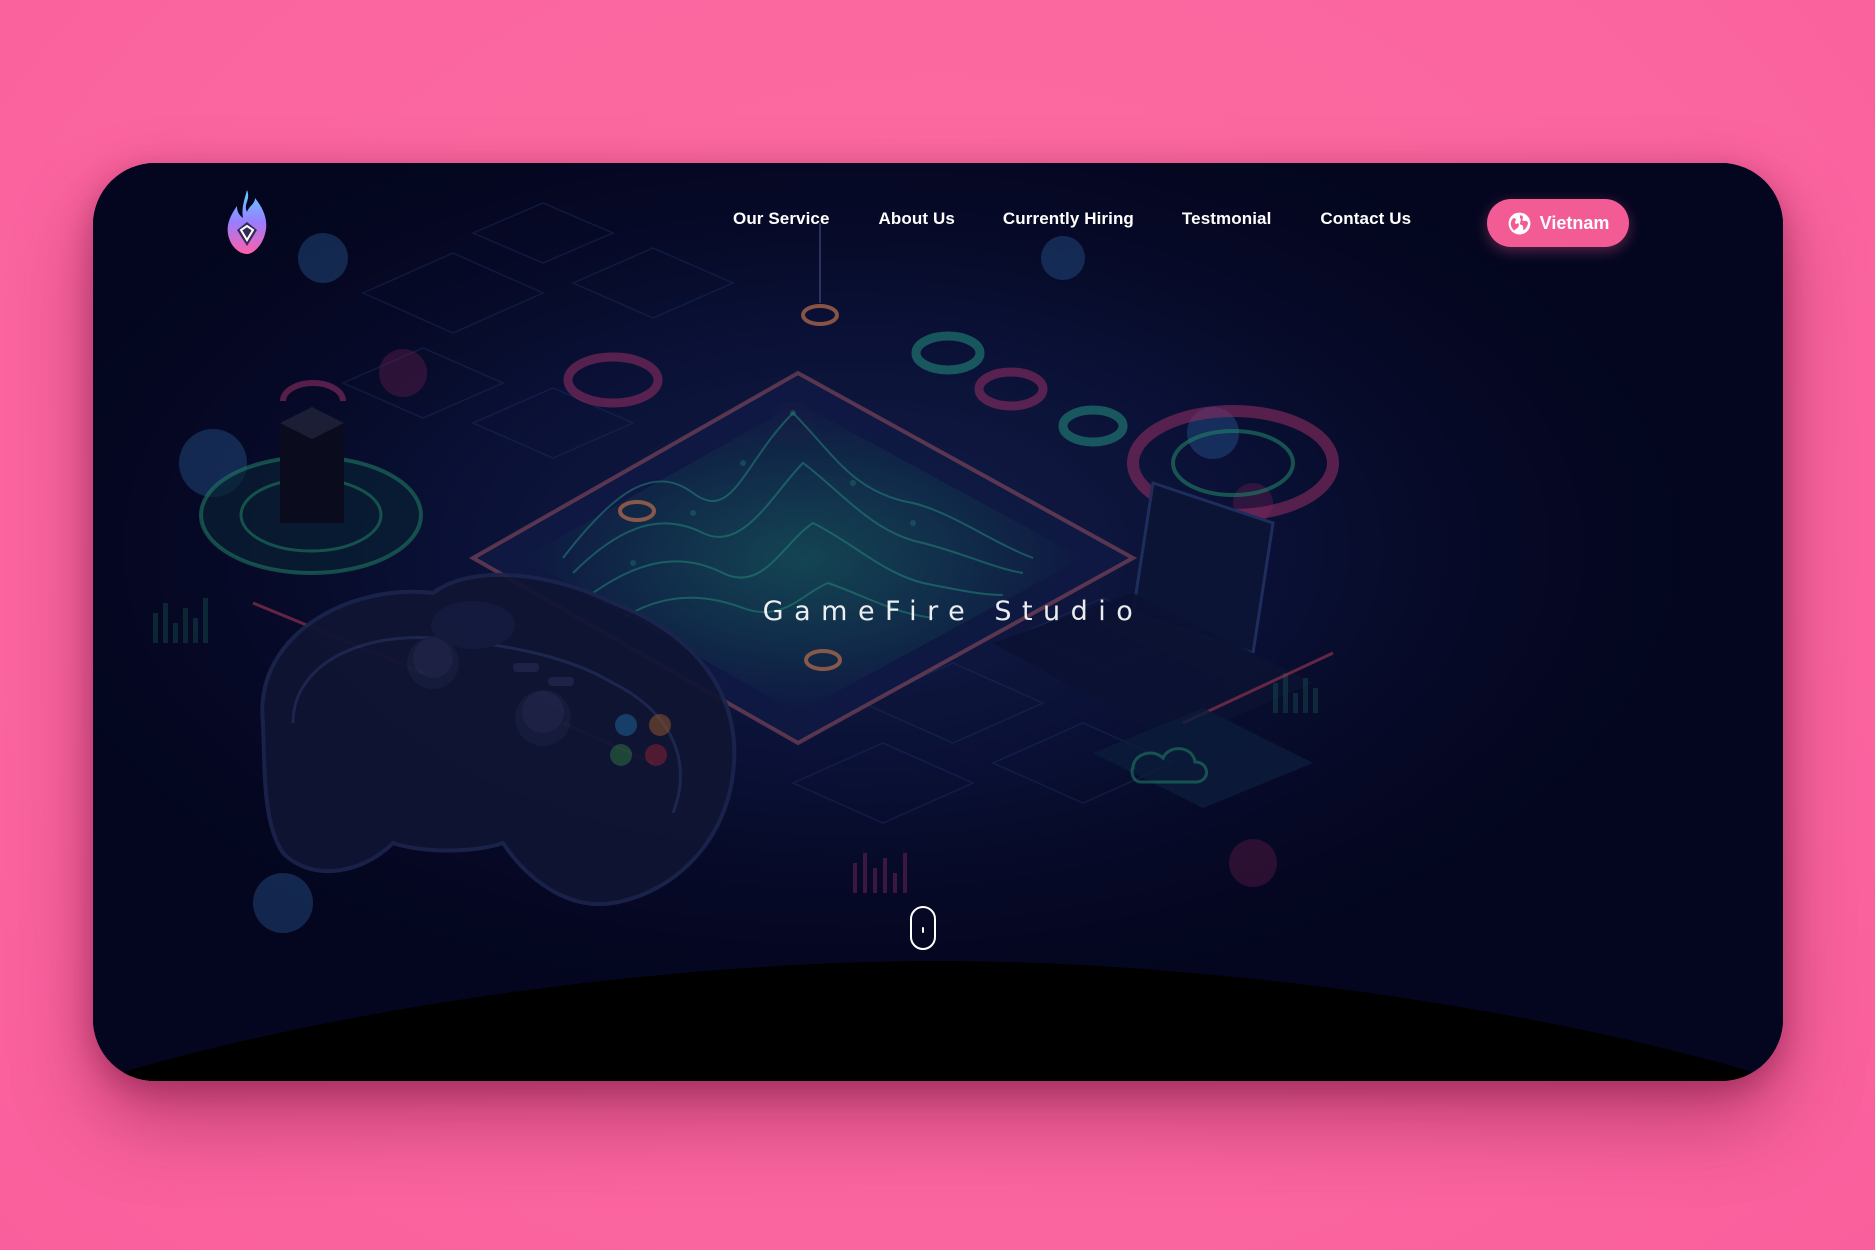  I want to click on scroll-wheel, so click(923, 930).